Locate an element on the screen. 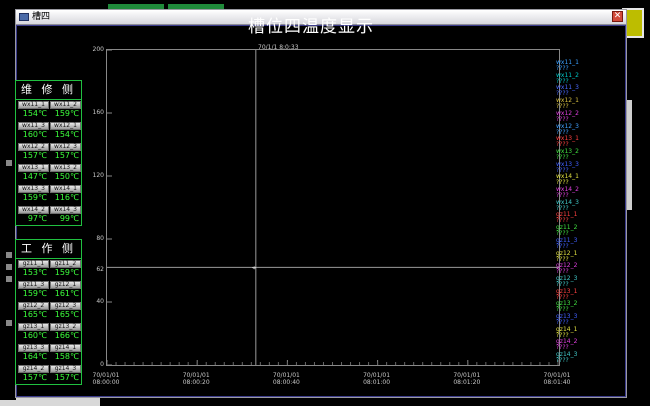  x-tick-time: 08:01:00 is located at coordinates (377, 382).